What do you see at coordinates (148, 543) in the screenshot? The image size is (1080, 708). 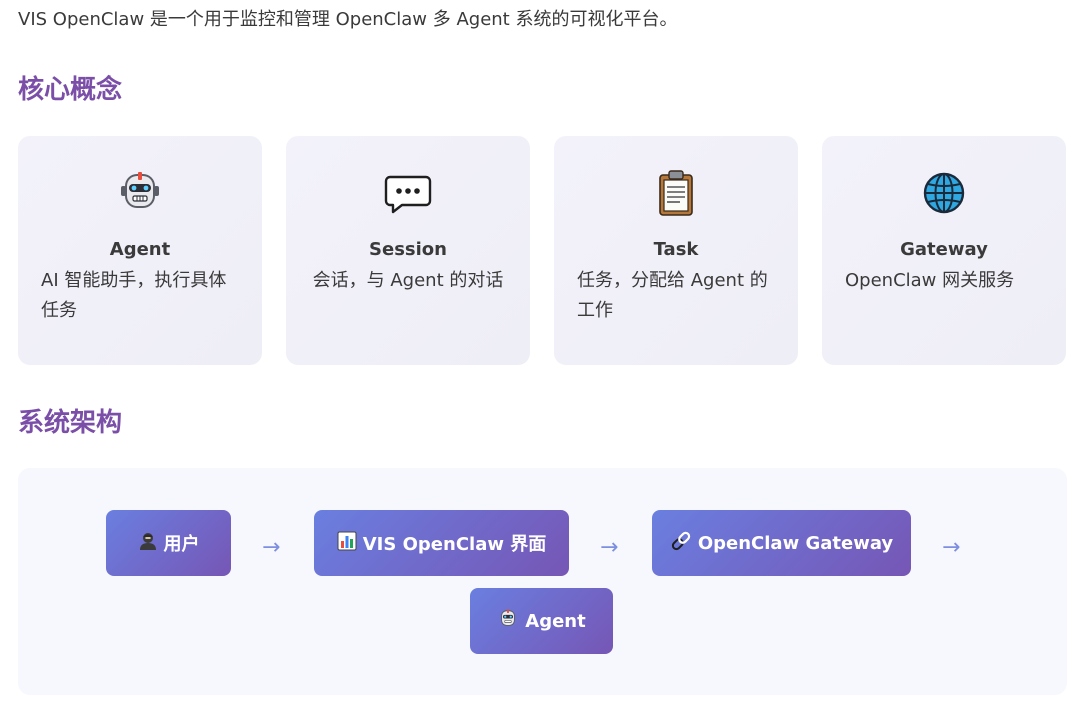 I see `user-icon` at bounding box center [148, 543].